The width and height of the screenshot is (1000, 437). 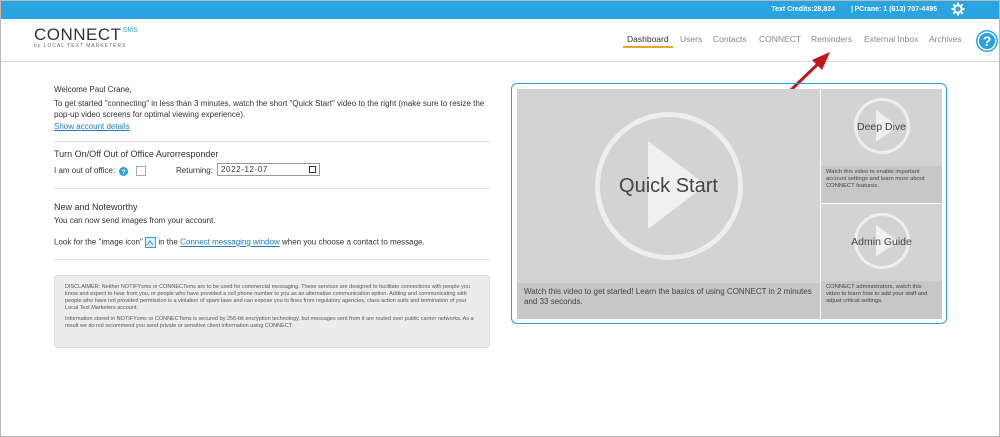 What do you see at coordinates (151, 242) in the screenshot?
I see `image-icon` at bounding box center [151, 242].